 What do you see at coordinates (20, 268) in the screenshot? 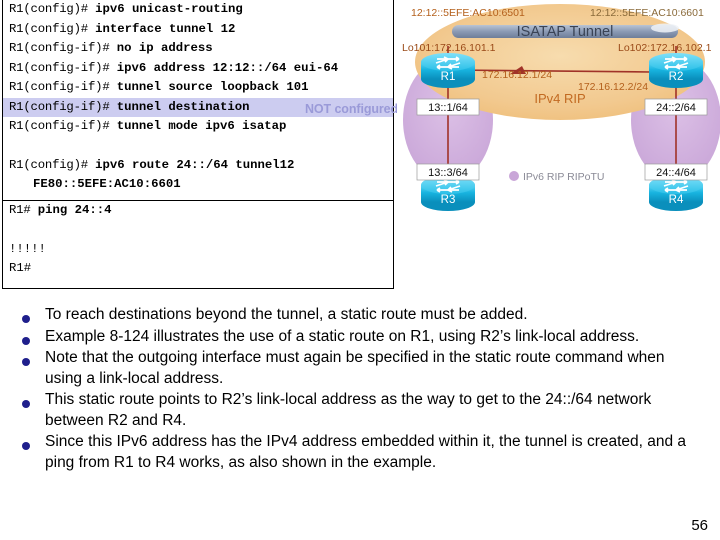
I see `cli-final-prompt: R1#` at bounding box center [20, 268].